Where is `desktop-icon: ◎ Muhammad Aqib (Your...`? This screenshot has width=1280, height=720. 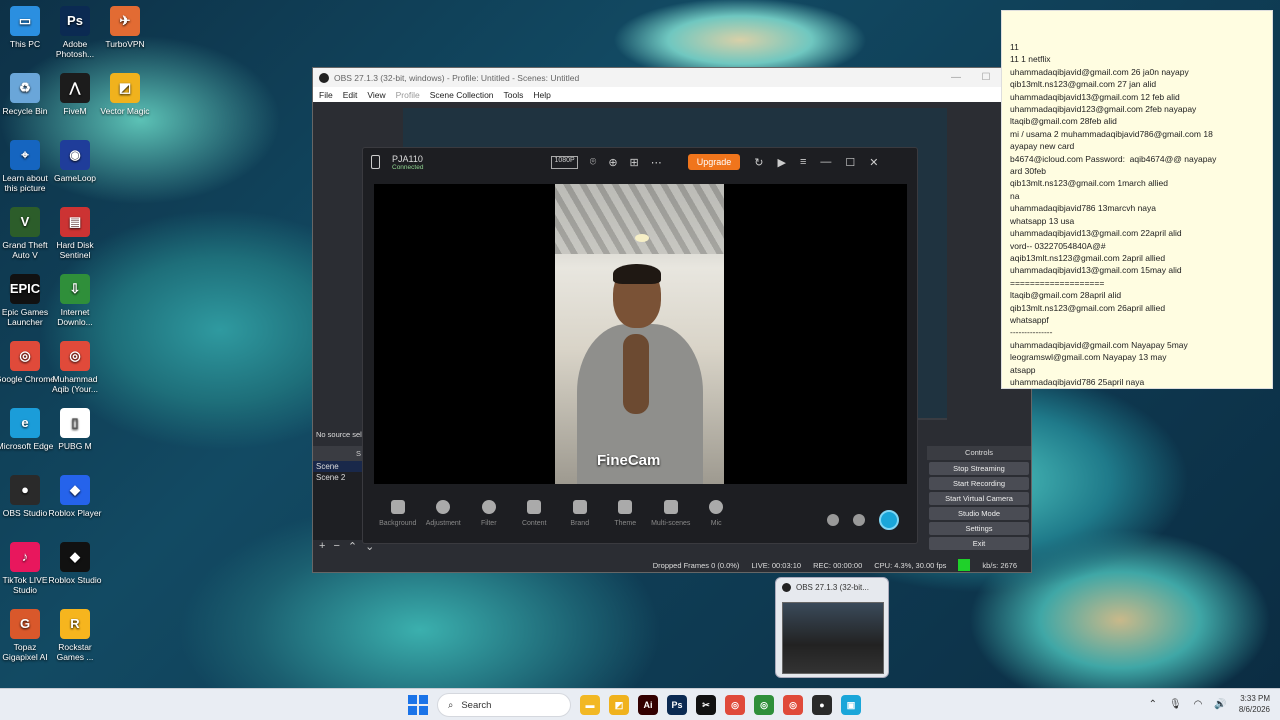 desktop-icon: ◎ Muhammad Aqib (Your... is located at coordinates (75, 367).